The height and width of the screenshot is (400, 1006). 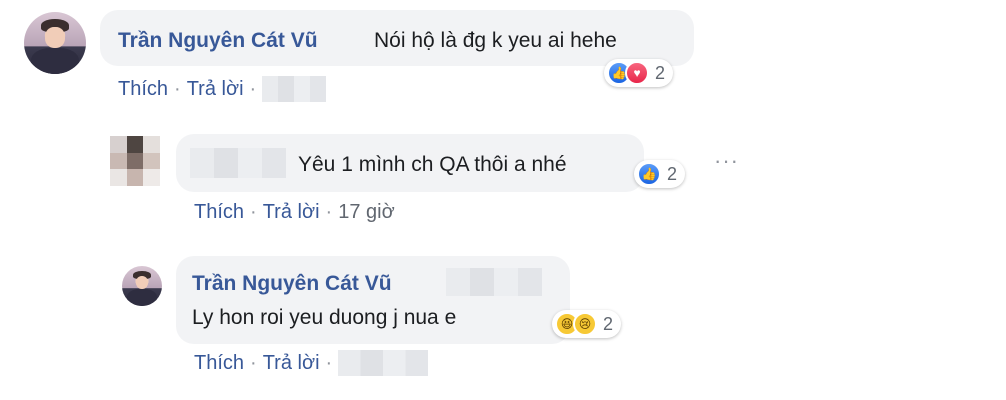 I want to click on blurred-author, so click(x=238, y=163).